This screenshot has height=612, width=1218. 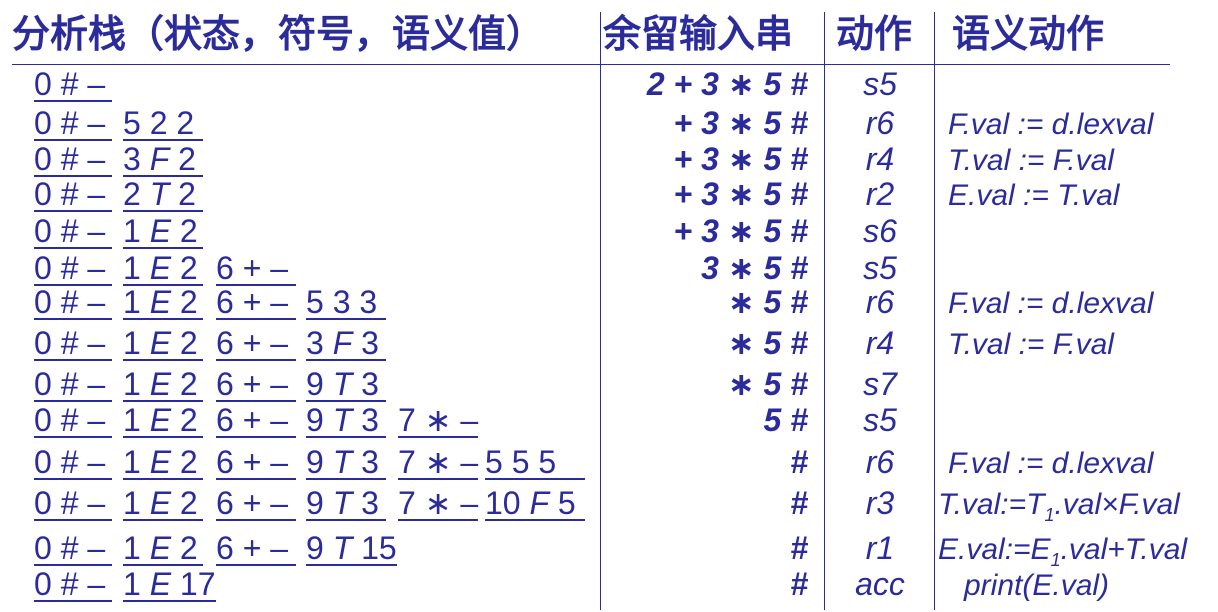 I want to click on stack-segment: 2 T 2, so click(x=163, y=194).